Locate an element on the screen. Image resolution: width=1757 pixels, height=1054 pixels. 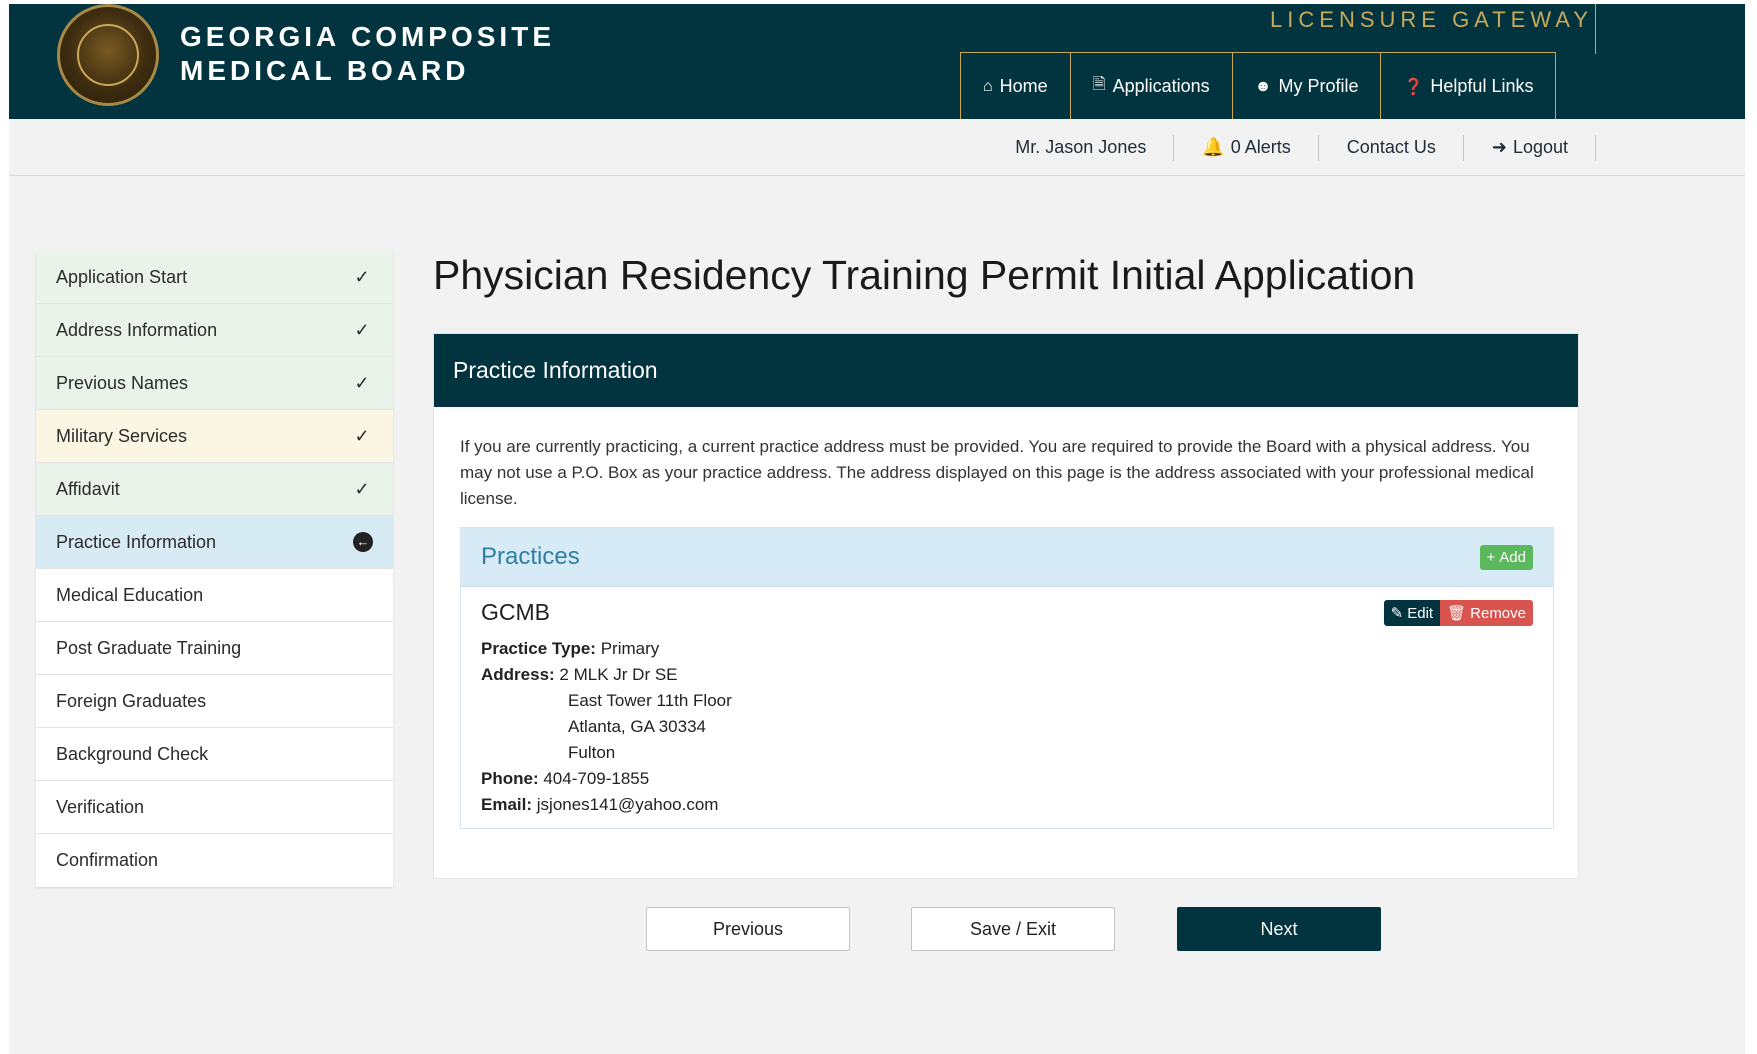
practice-name: GCMB is located at coordinates (515, 612).